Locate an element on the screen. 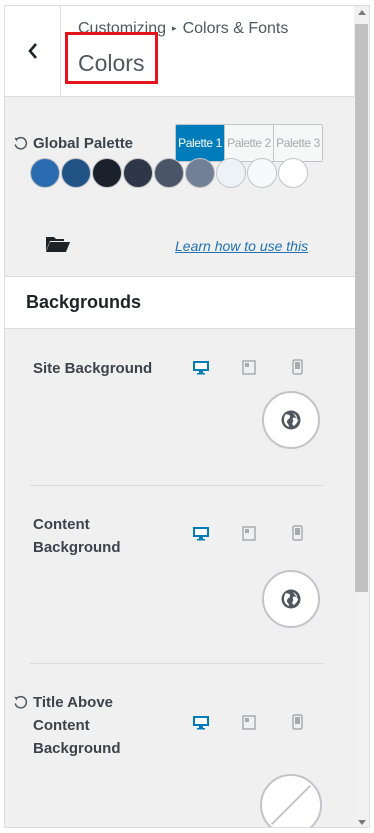  tab-palette-2: Palette 2 is located at coordinates (248, 143).